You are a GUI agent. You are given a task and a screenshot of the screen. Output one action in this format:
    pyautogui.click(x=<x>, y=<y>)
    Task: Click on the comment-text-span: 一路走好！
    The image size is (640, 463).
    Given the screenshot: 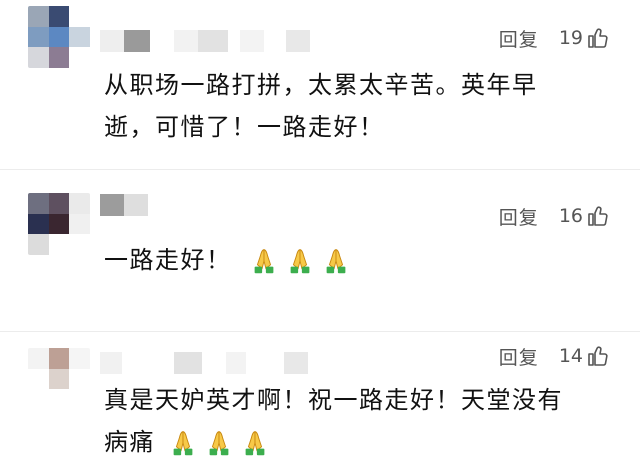 What is the action you would take?
    pyautogui.click(x=168, y=260)
    